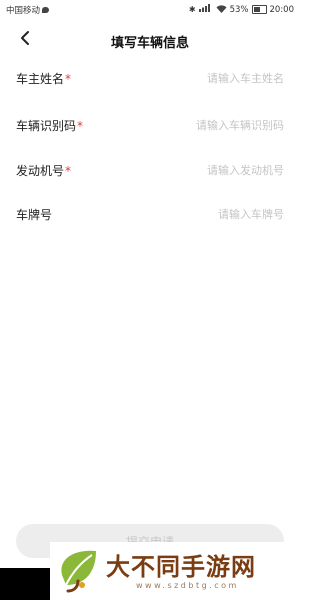  I want to click on chat-bubble-icon, so click(46, 10).